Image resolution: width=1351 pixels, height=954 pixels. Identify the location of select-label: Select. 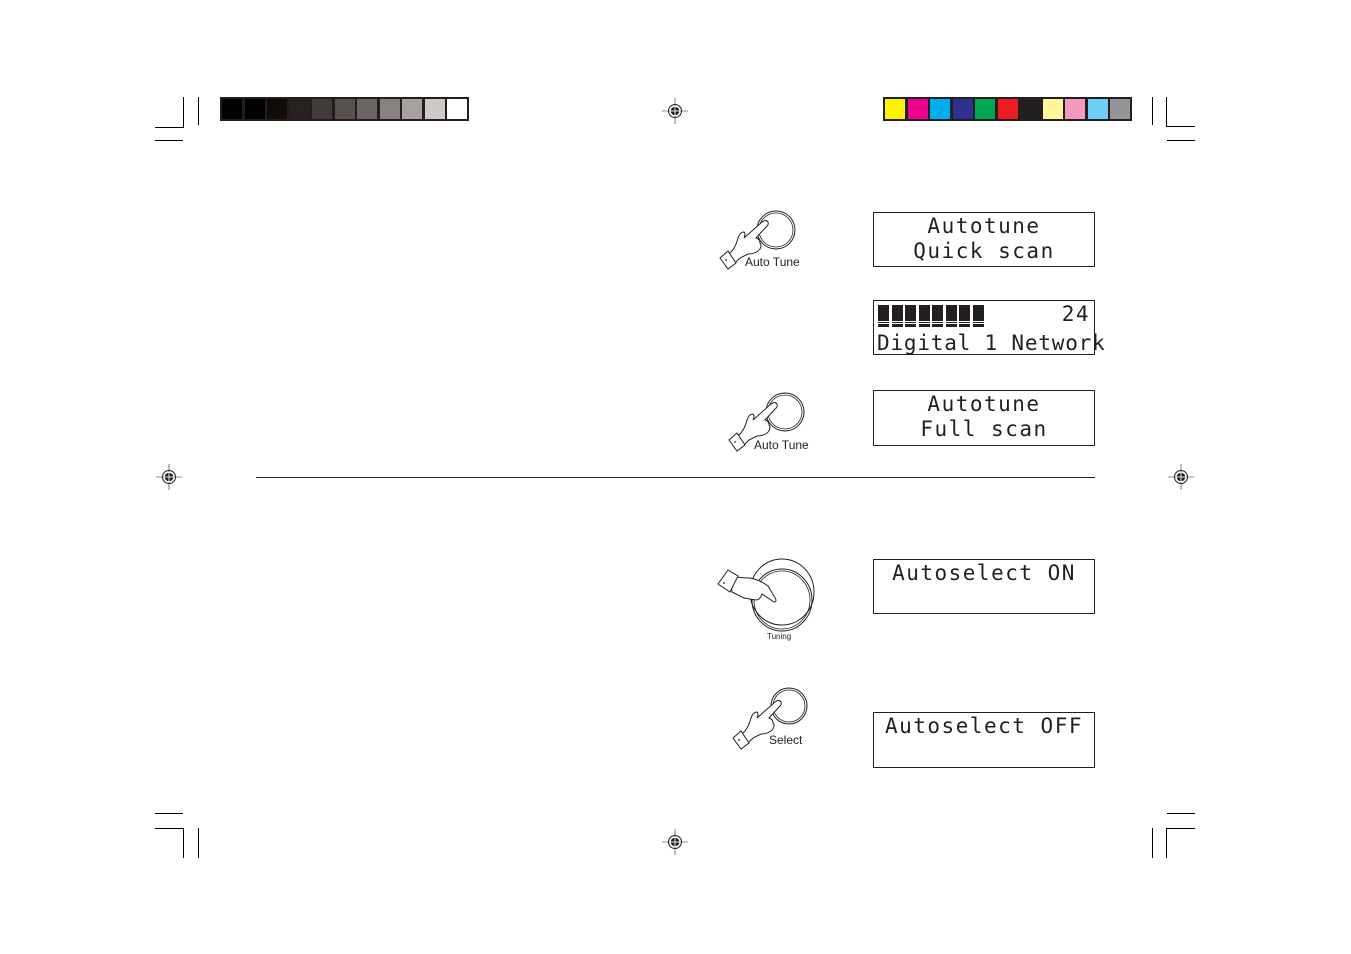
(786, 740).